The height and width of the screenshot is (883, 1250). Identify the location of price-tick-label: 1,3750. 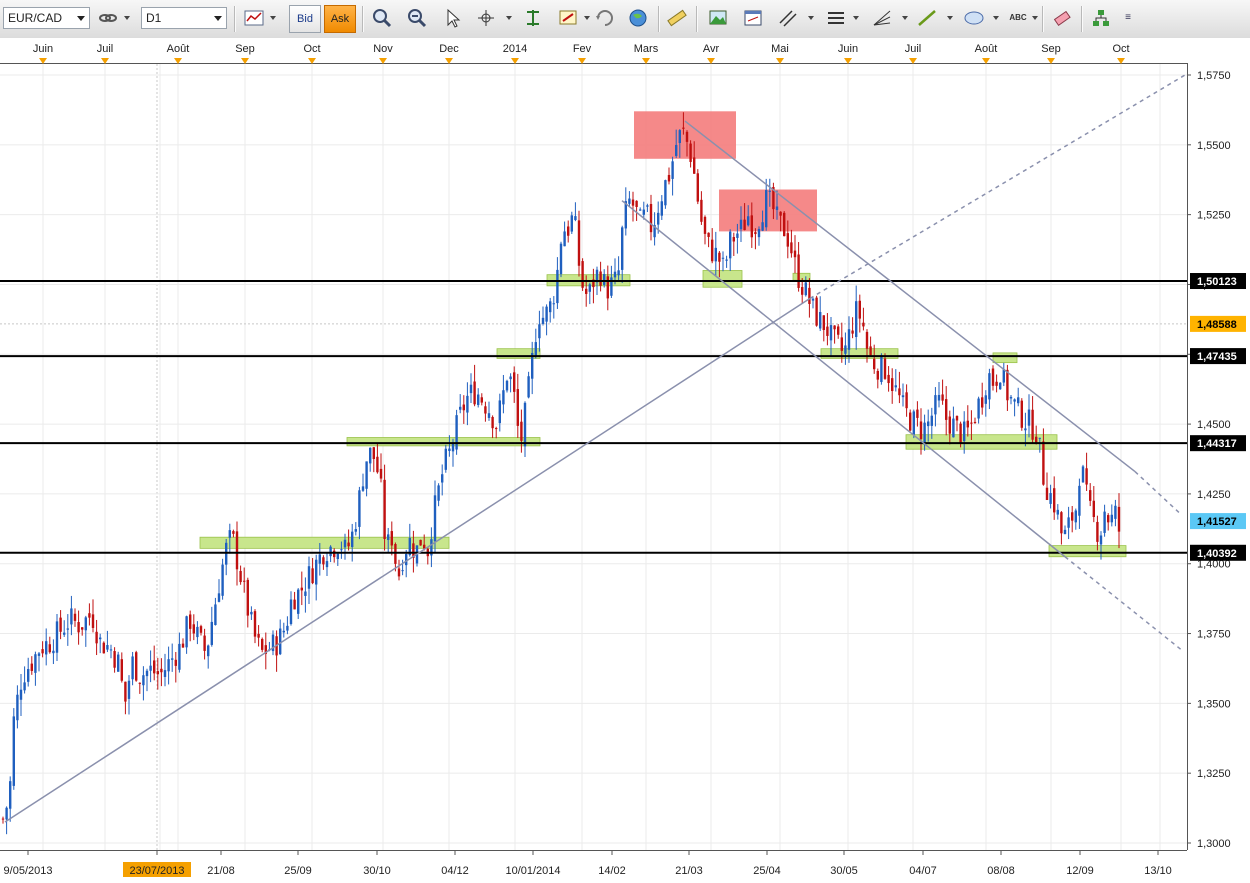
(1214, 635).